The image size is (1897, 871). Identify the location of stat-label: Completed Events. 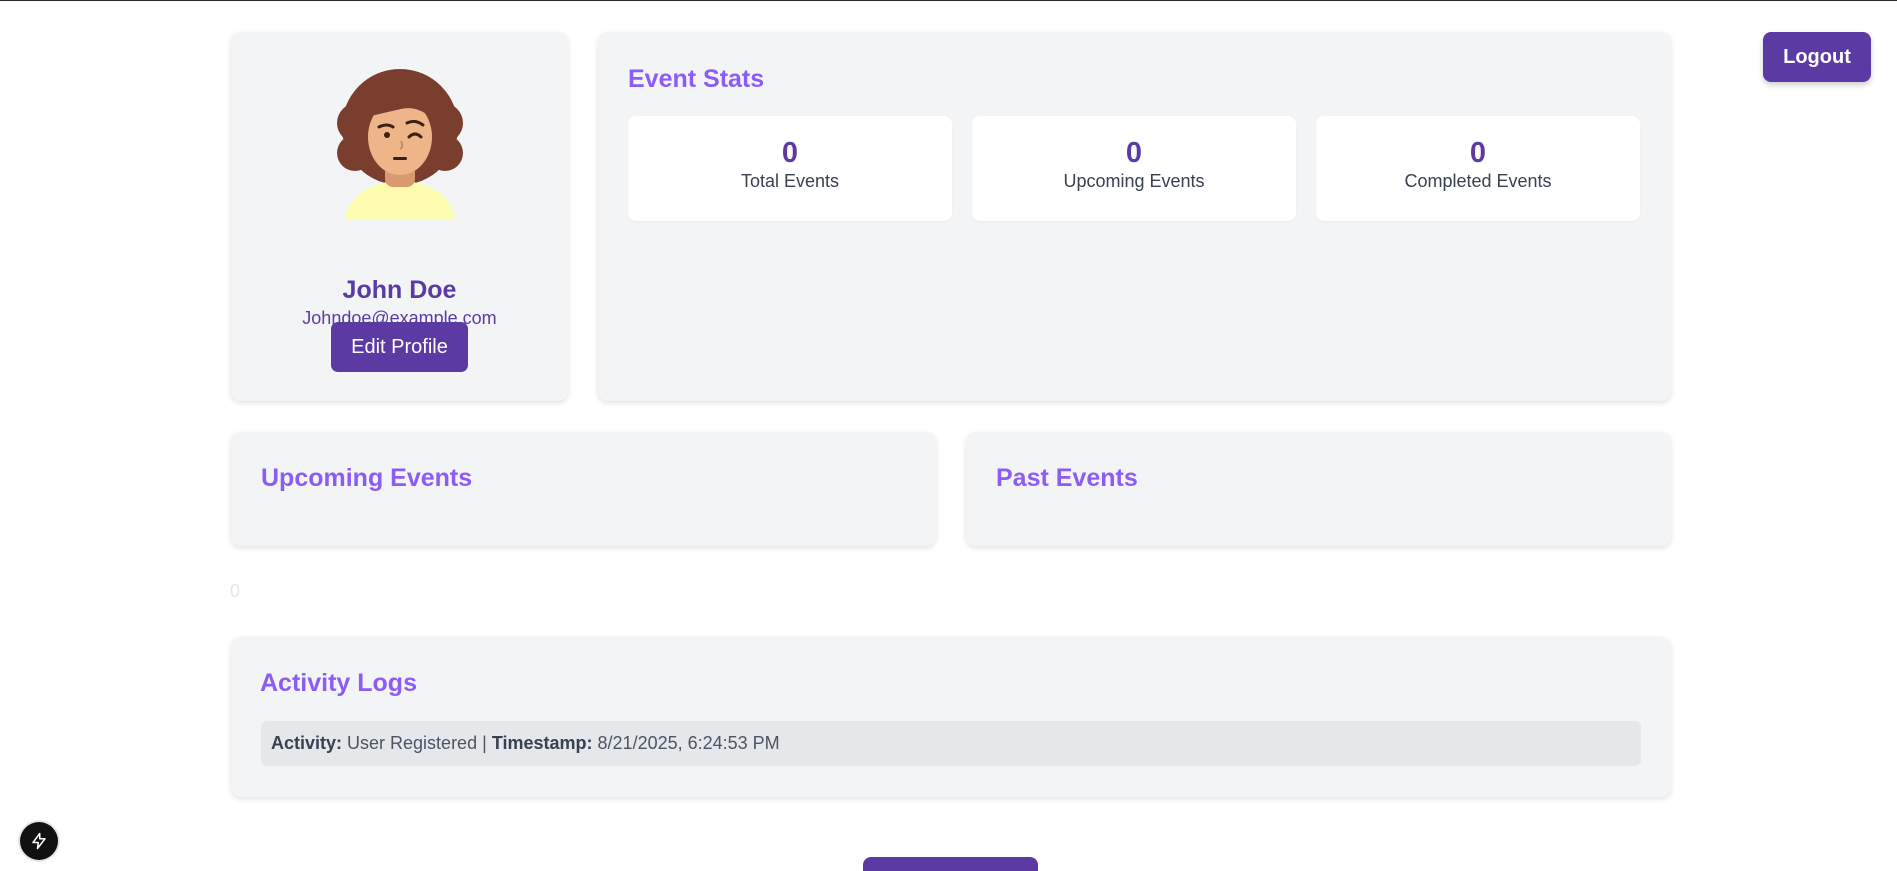
(1478, 181).